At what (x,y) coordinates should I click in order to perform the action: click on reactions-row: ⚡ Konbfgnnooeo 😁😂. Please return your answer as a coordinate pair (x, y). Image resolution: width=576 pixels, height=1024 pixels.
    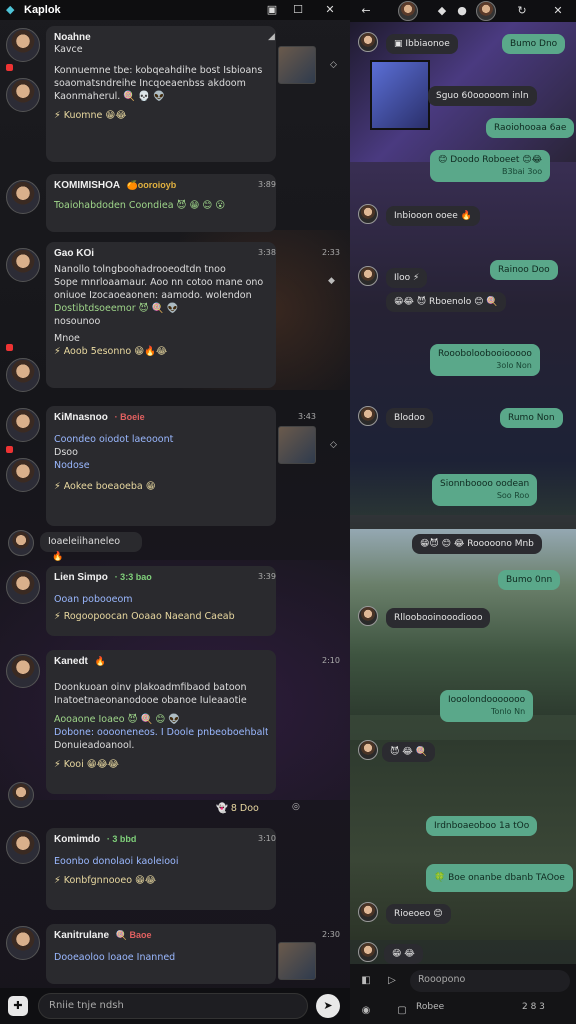
    Looking at the image, I should click on (161, 881).